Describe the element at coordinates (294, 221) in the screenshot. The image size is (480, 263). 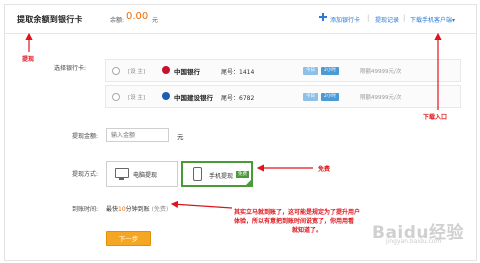
I see `note-annotation-line2: 体验，所以有意把到账时间说宽了，你用用看` at that location.